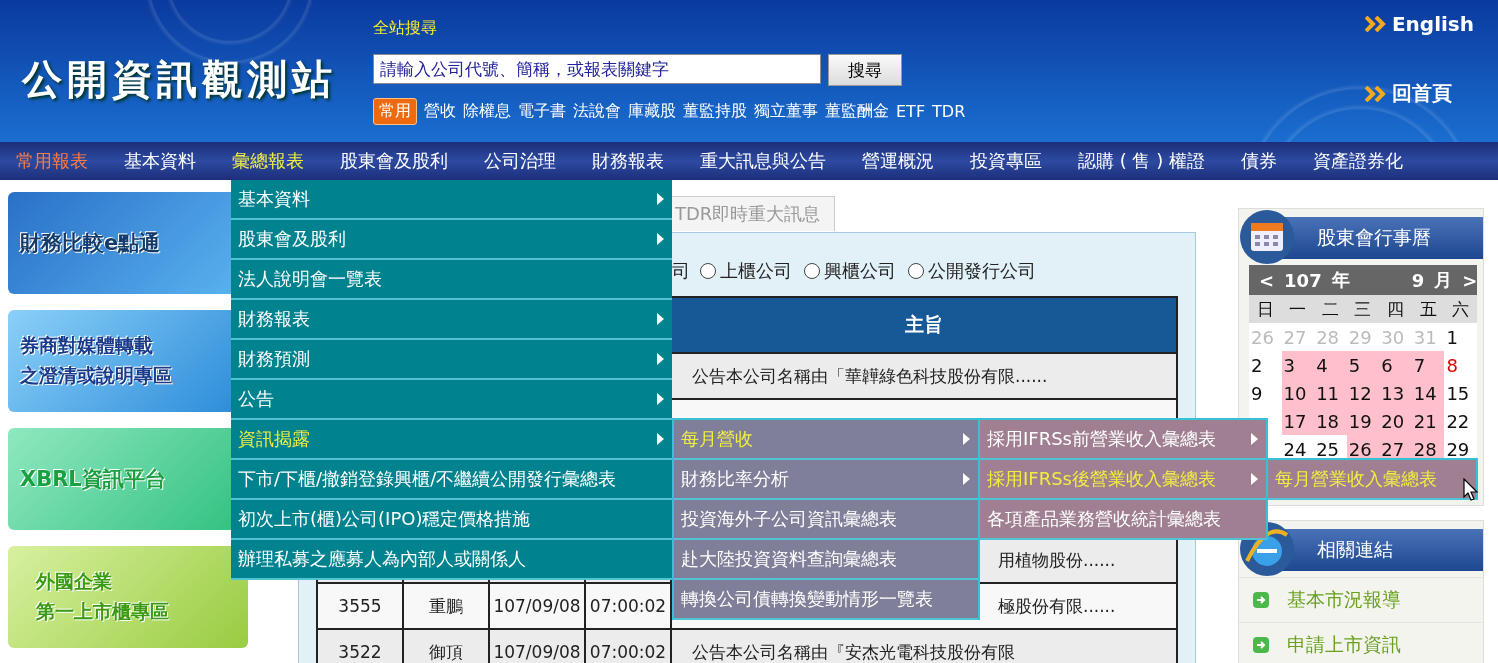 This screenshot has width=1498, height=663. Describe the element at coordinates (86, 345) in the screenshot. I see `banner-title: 券商對媒體轉載` at that location.